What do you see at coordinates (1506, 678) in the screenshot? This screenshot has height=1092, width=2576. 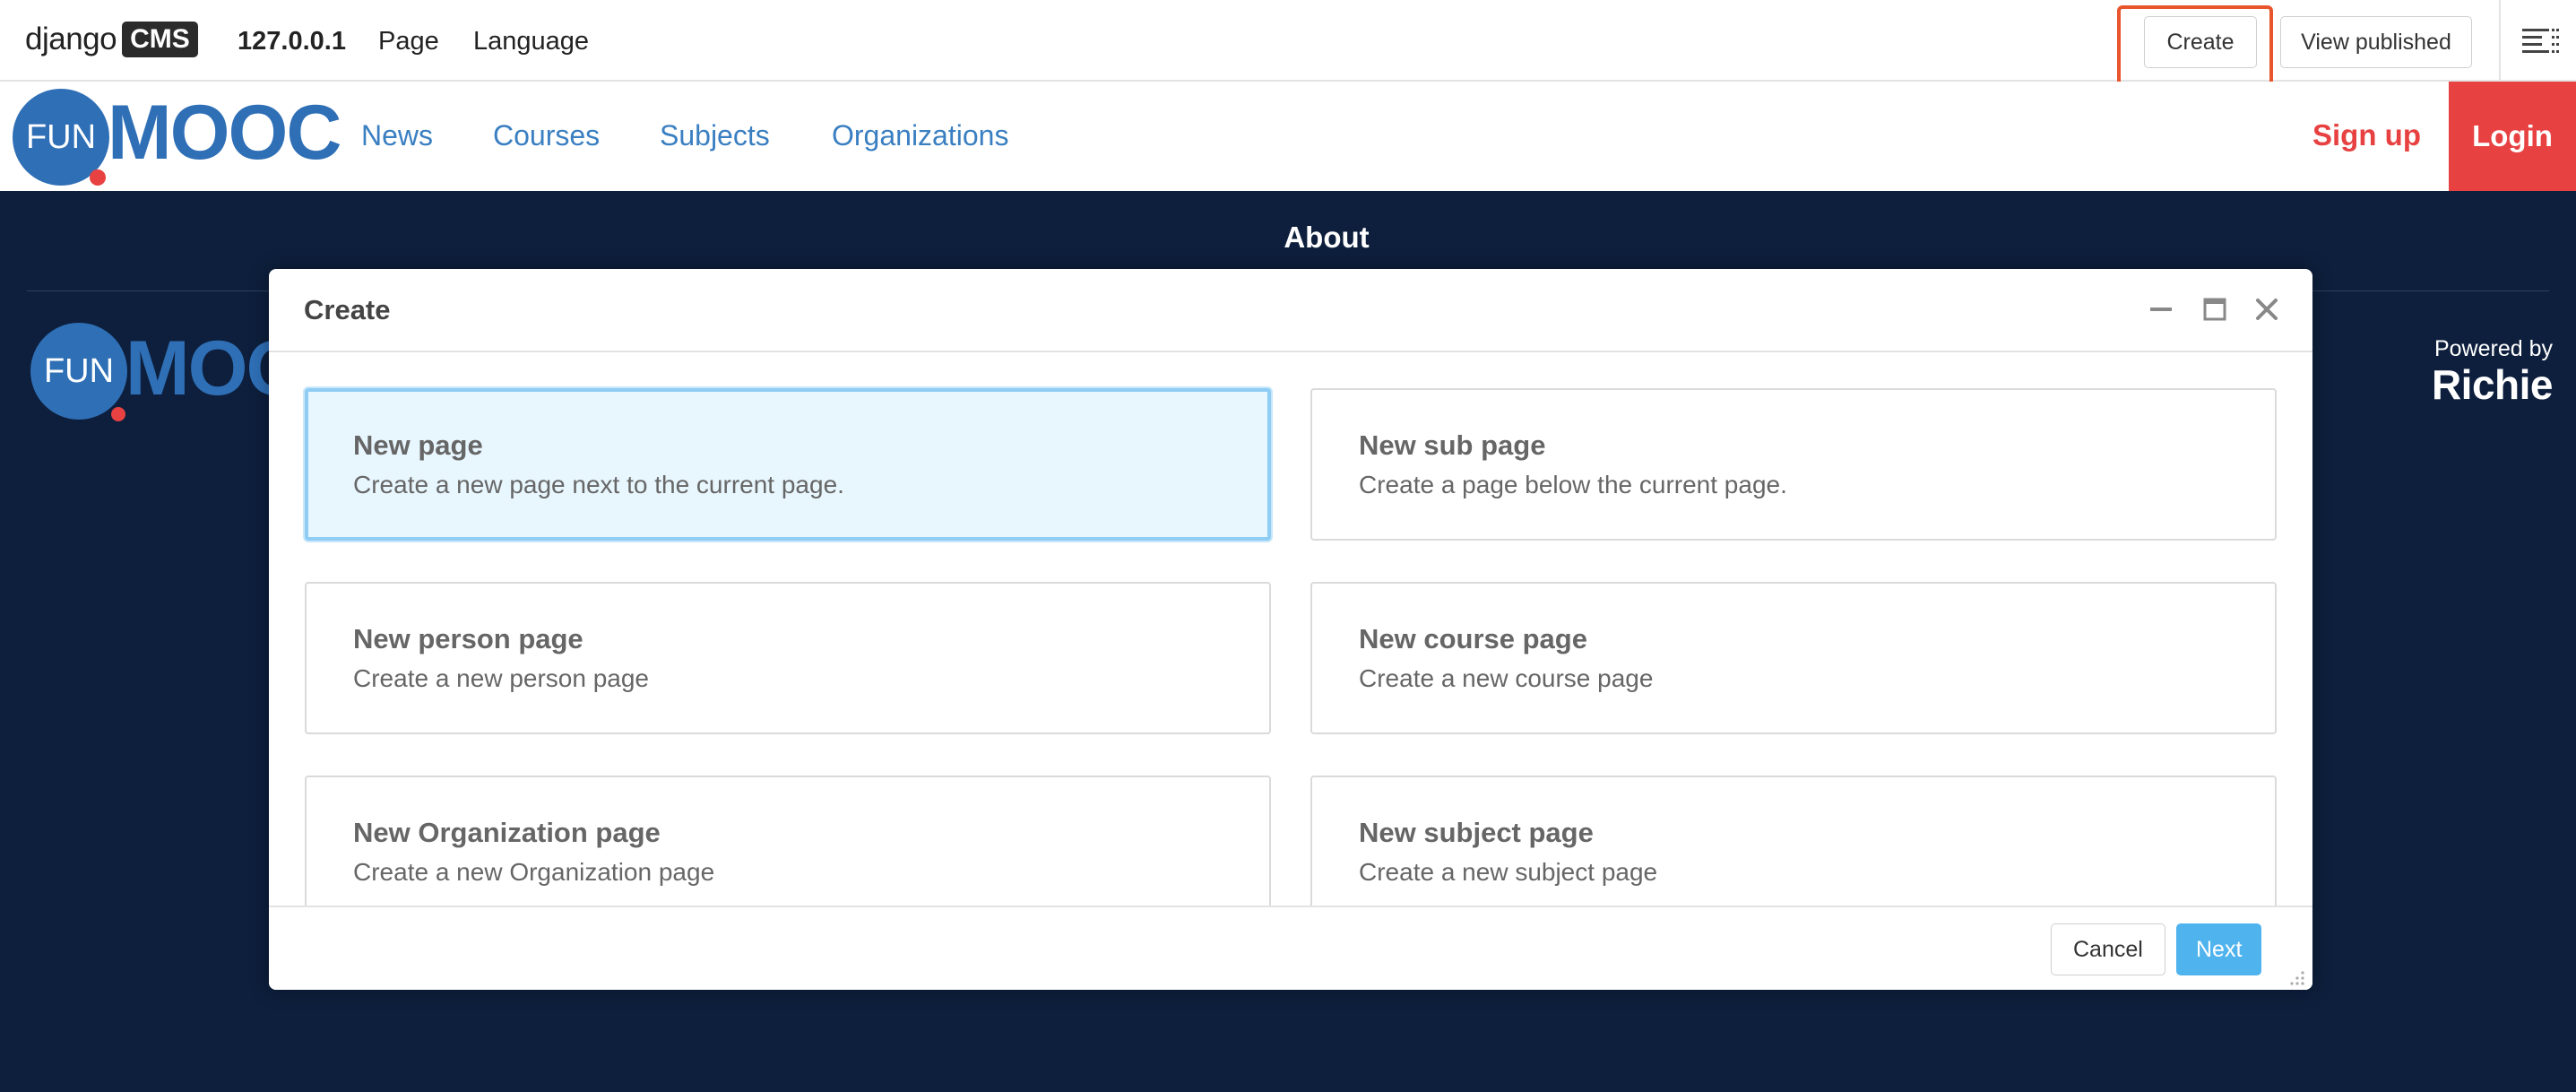 I see `option-description: Create a new course page` at bounding box center [1506, 678].